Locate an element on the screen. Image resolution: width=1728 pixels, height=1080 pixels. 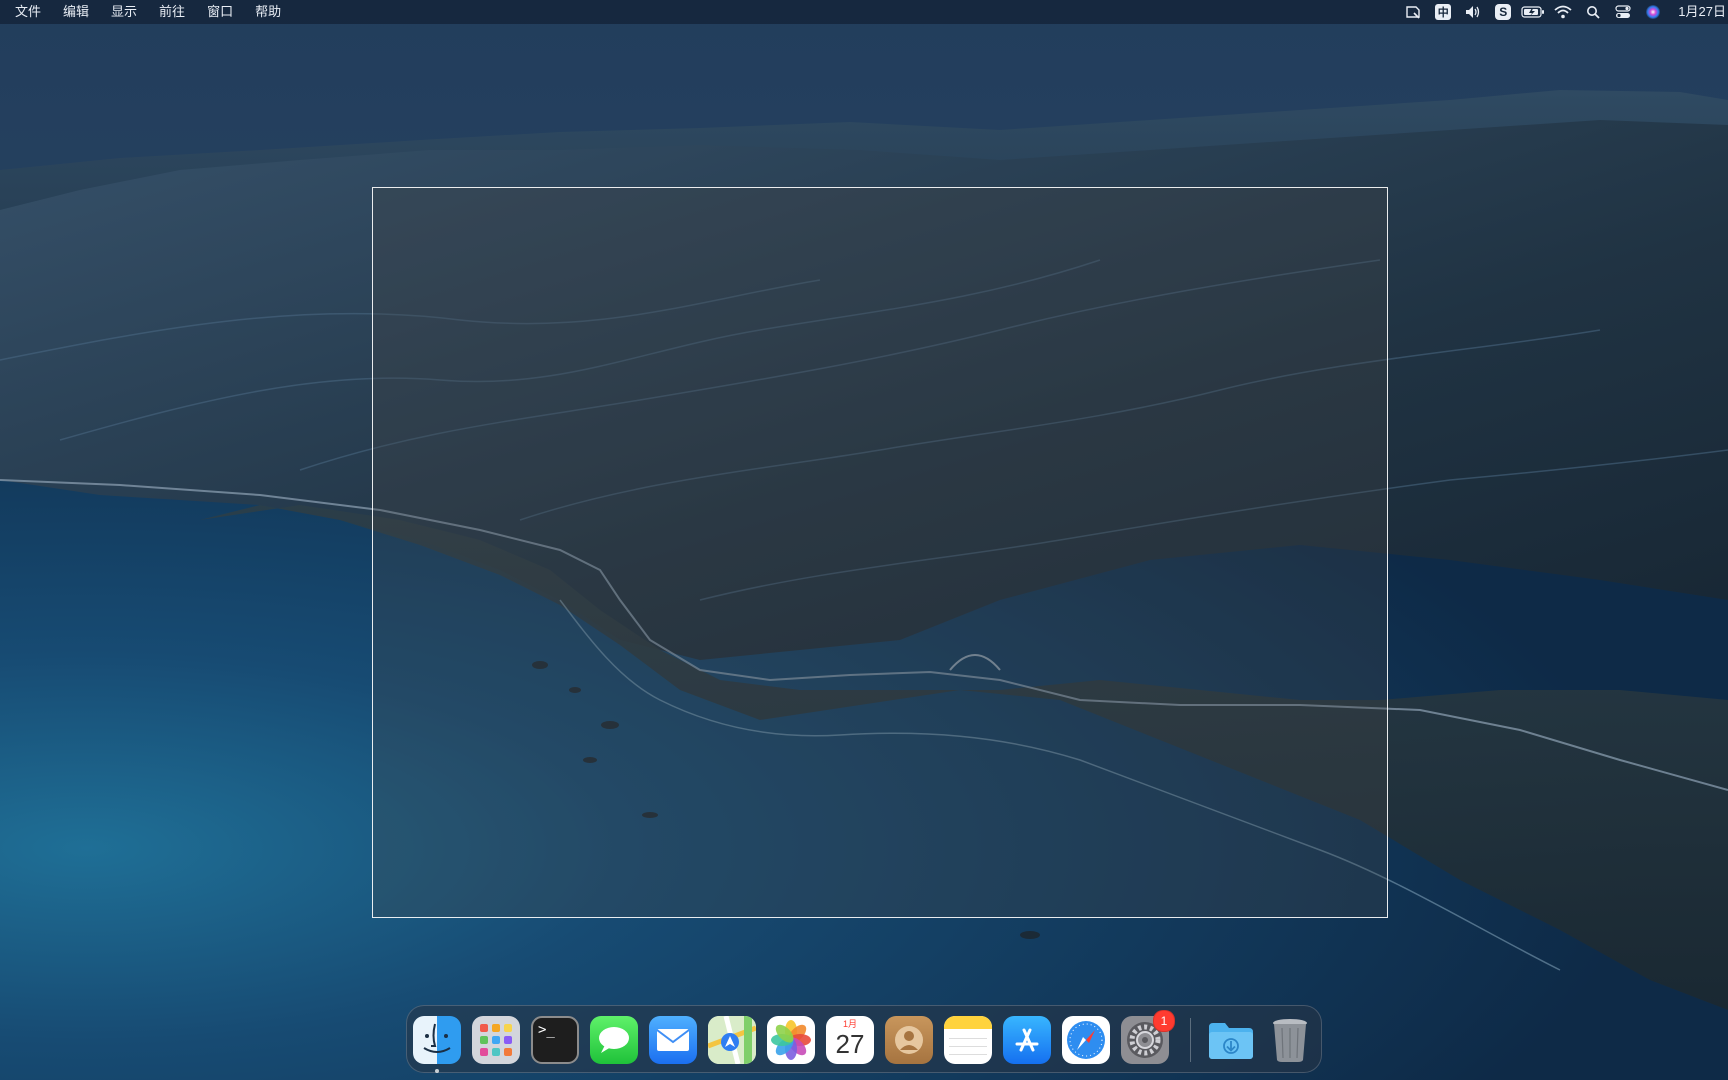
screenshot-tool-icon is located at coordinates (1413, 12).